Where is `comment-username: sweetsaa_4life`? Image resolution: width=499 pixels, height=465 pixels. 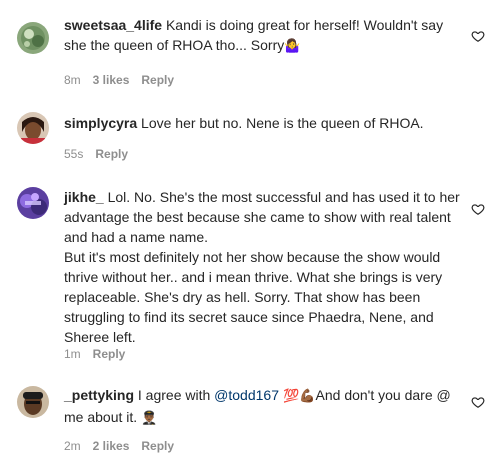 comment-username: sweetsaa_4life is located at coordinates (113, 25).